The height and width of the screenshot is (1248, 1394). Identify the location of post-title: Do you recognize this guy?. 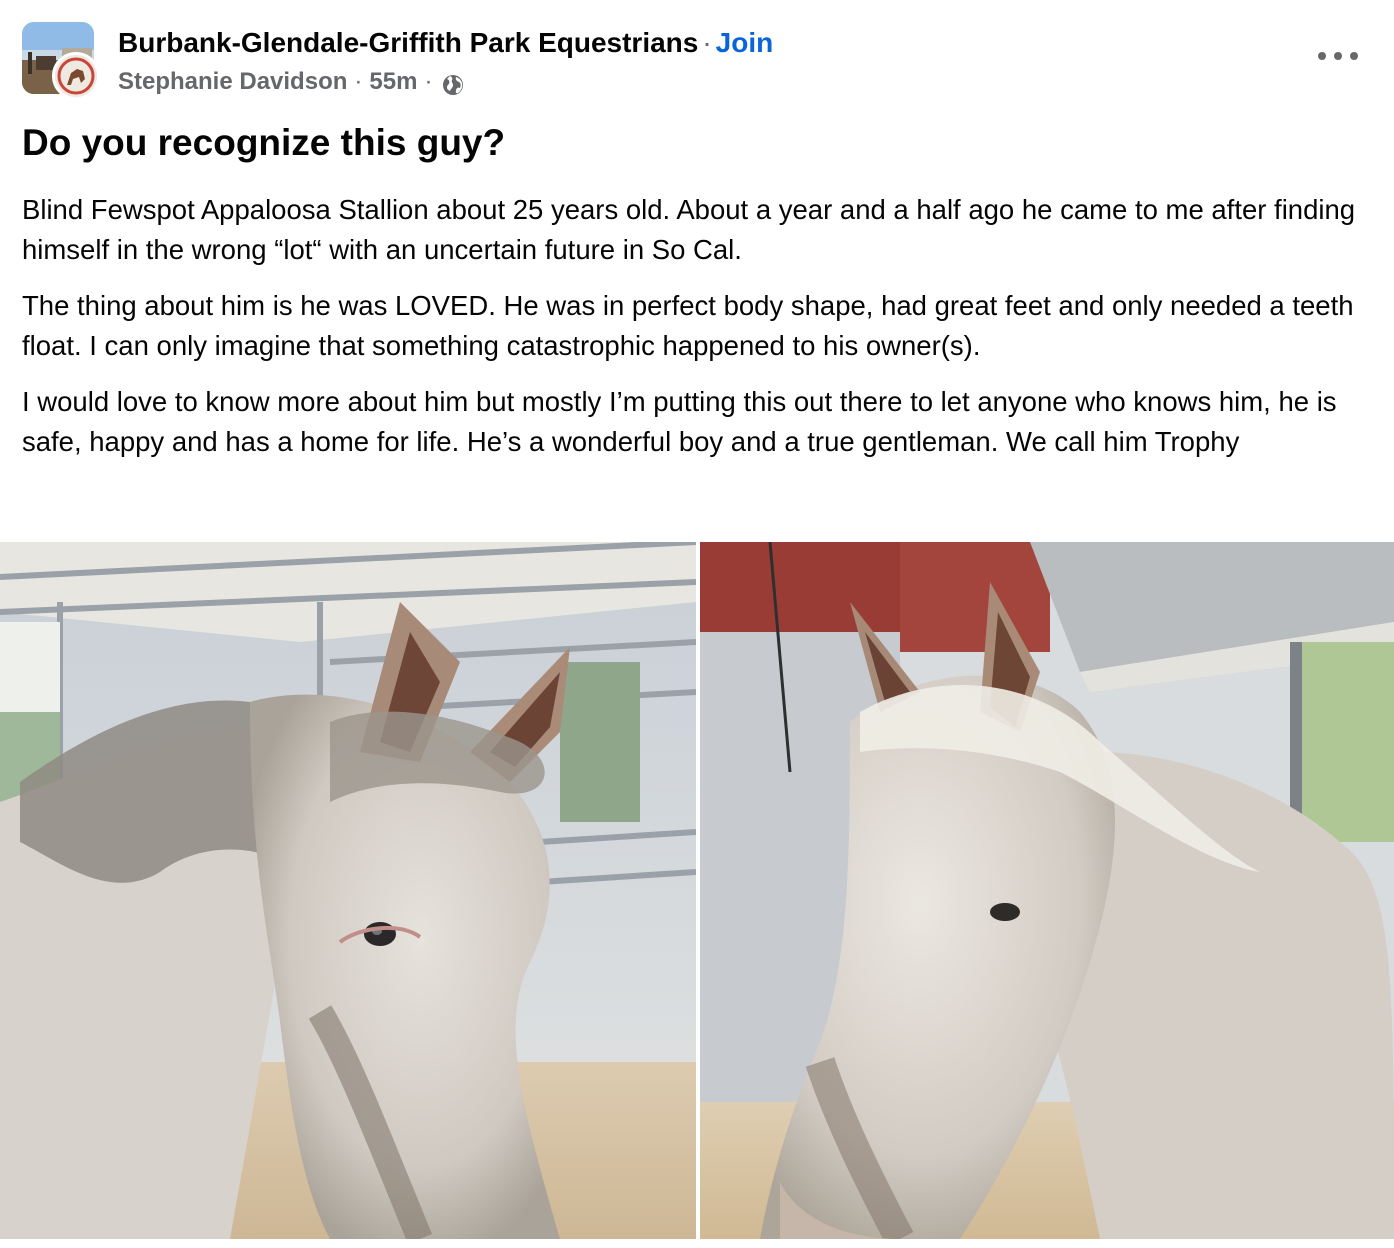
(264, 142).